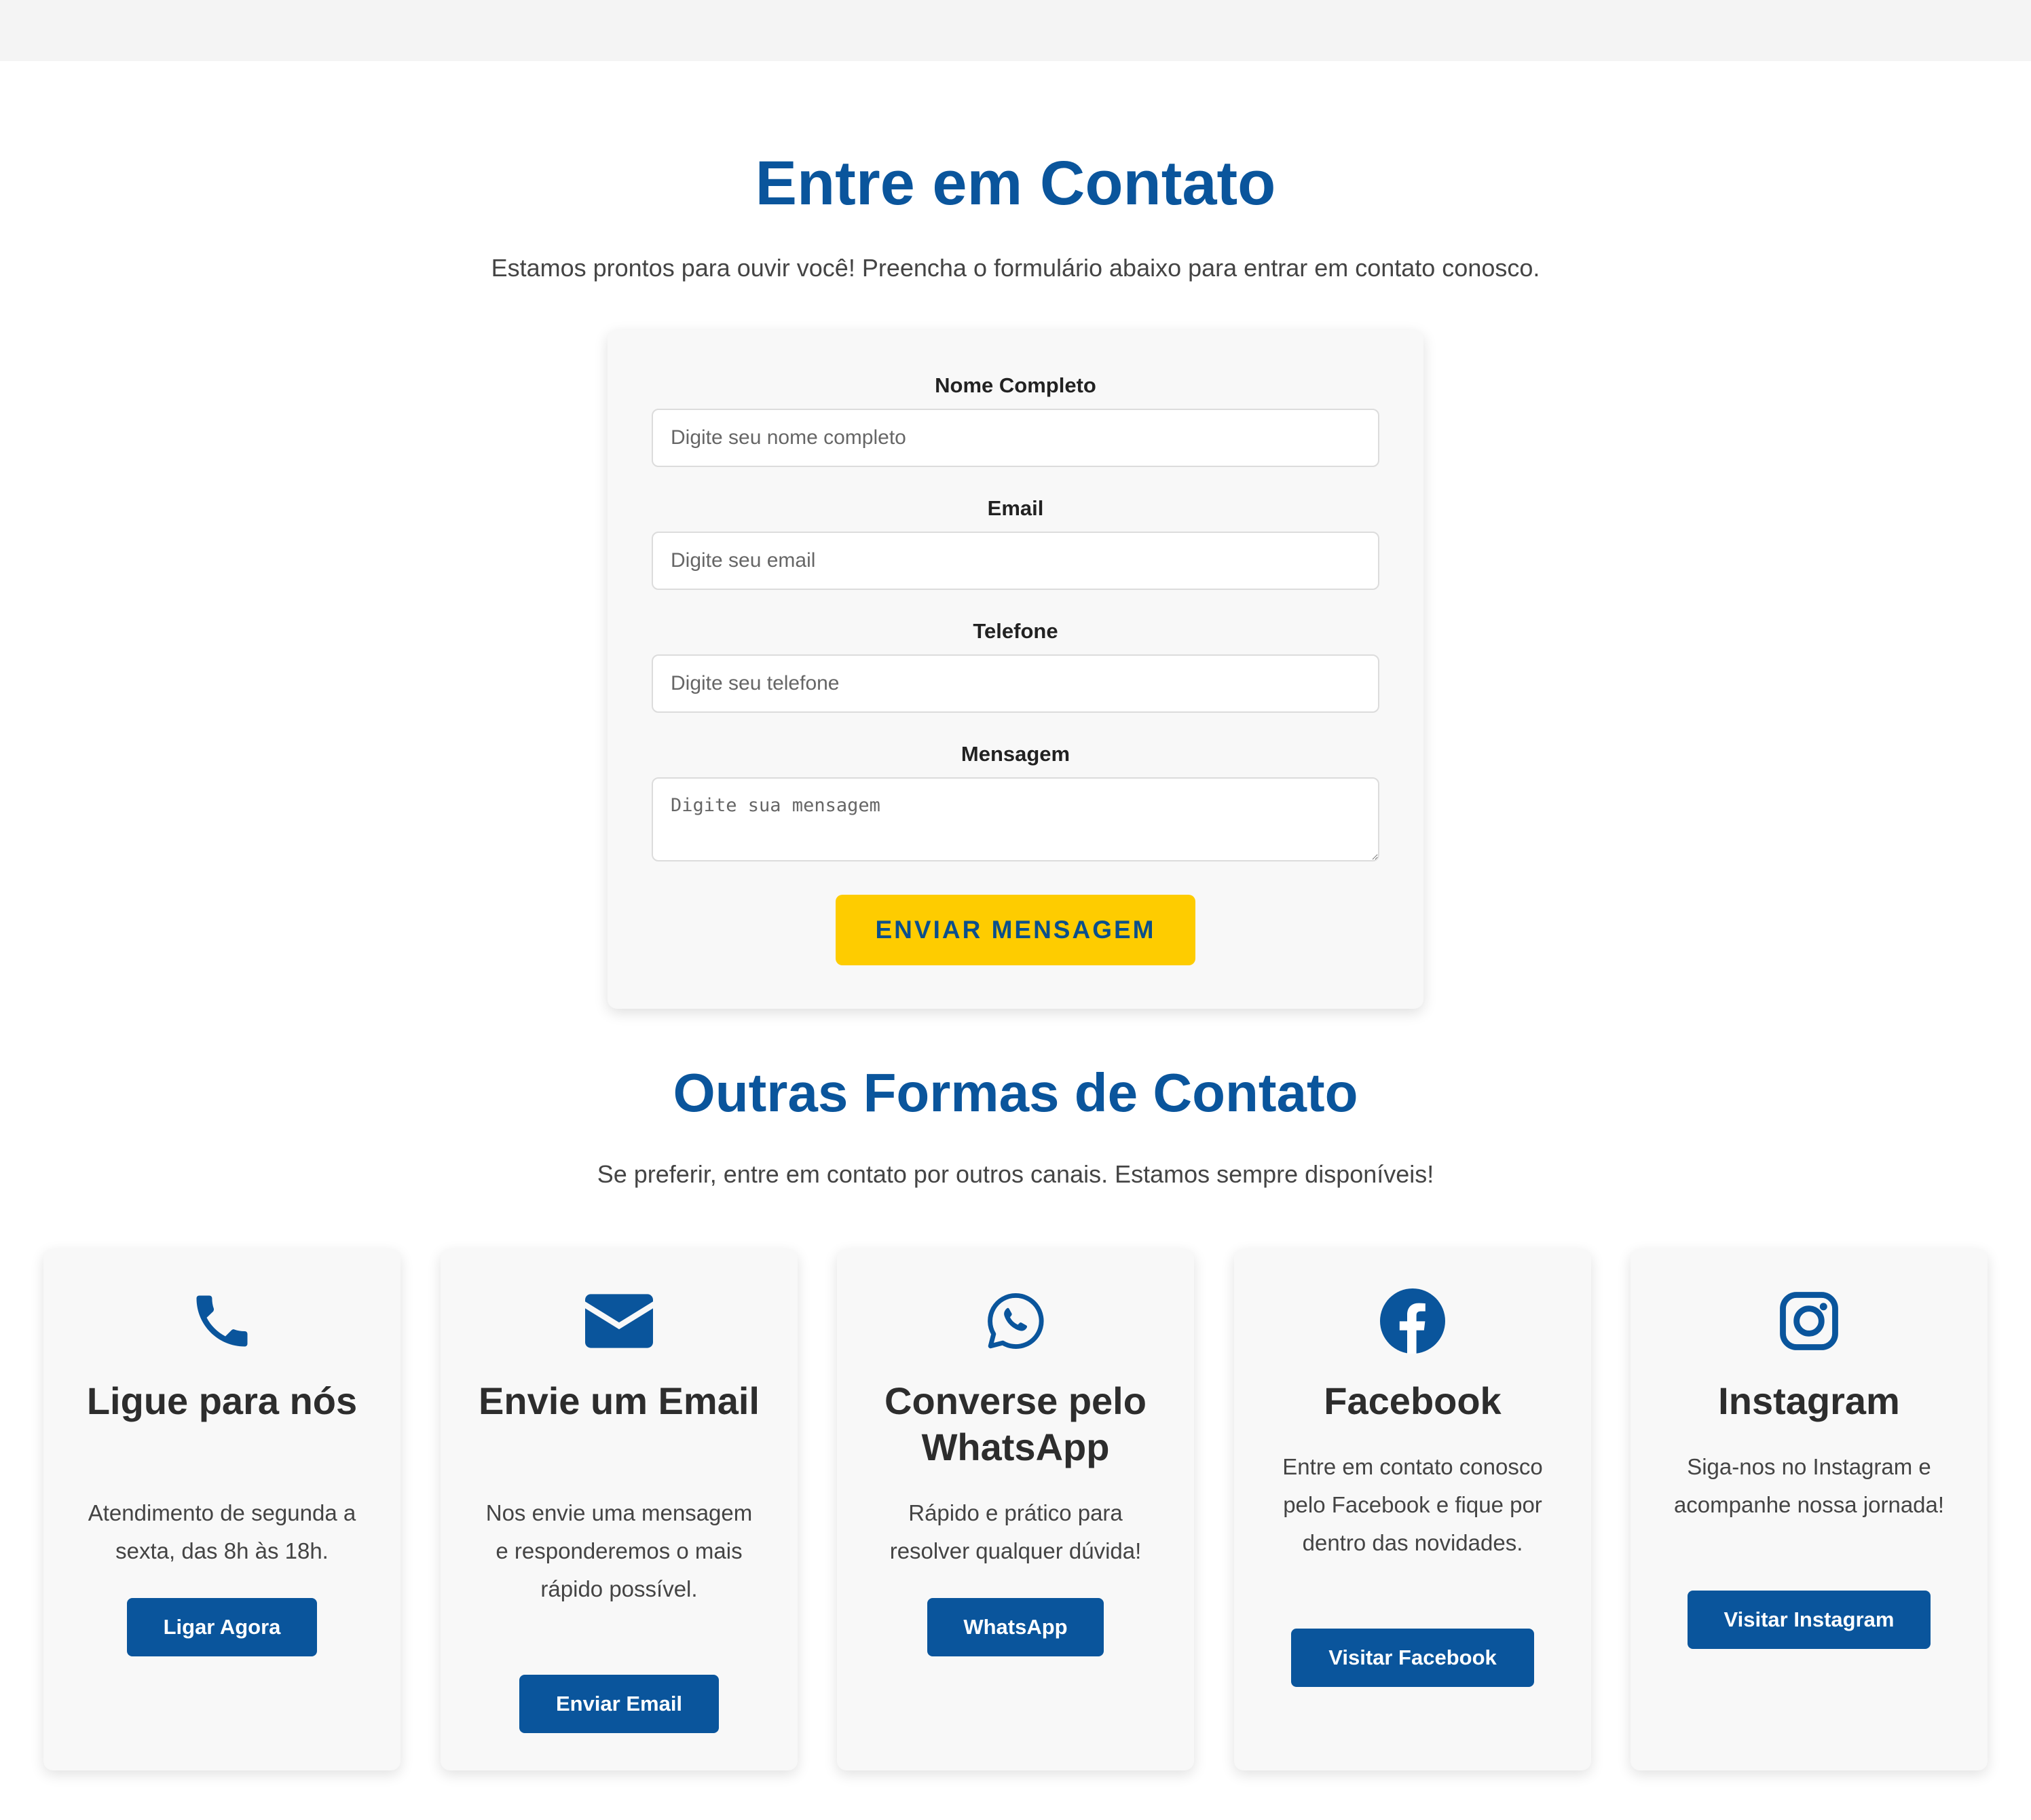 This screenshot has height=1820, width=2031. I want to click on submit-button: ENVIAR MENSAGEM, so click(1015, 930).